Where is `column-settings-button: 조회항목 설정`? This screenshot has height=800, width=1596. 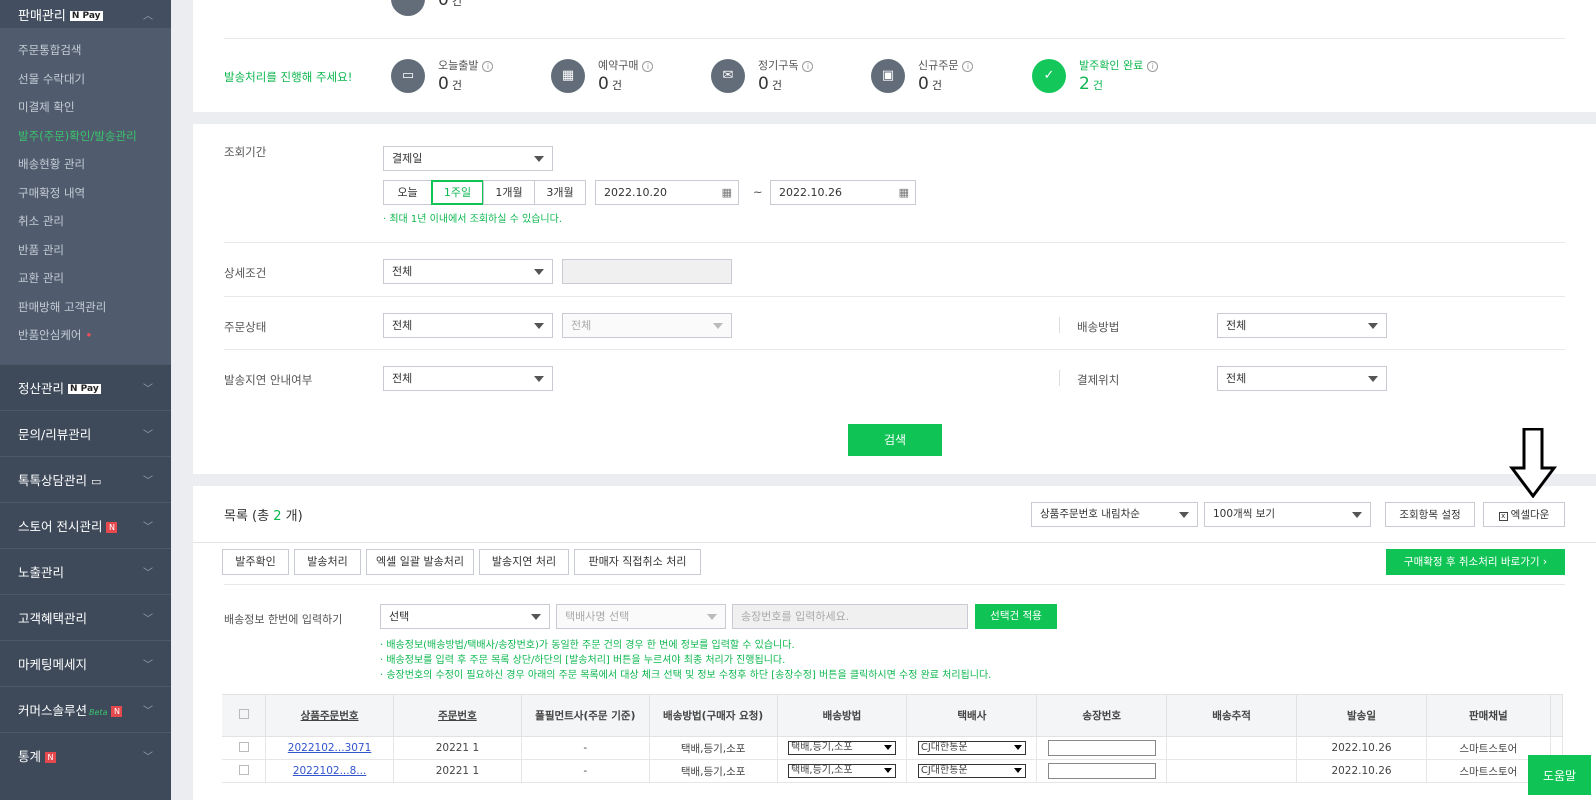 column-settings-button: 조회항목 설정 is located at coordinates (1430, 514).